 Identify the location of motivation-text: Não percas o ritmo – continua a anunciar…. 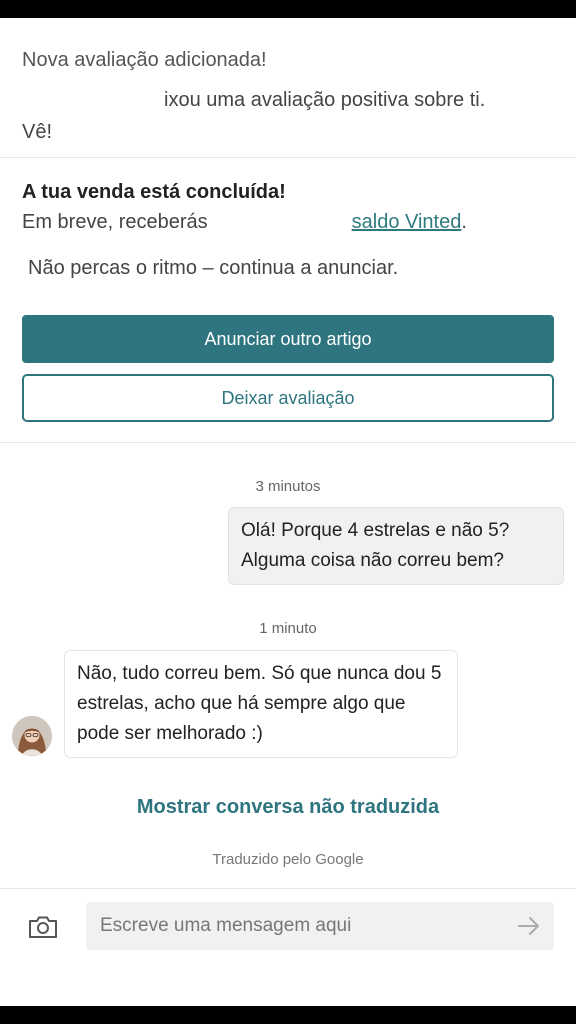
(213, 268).